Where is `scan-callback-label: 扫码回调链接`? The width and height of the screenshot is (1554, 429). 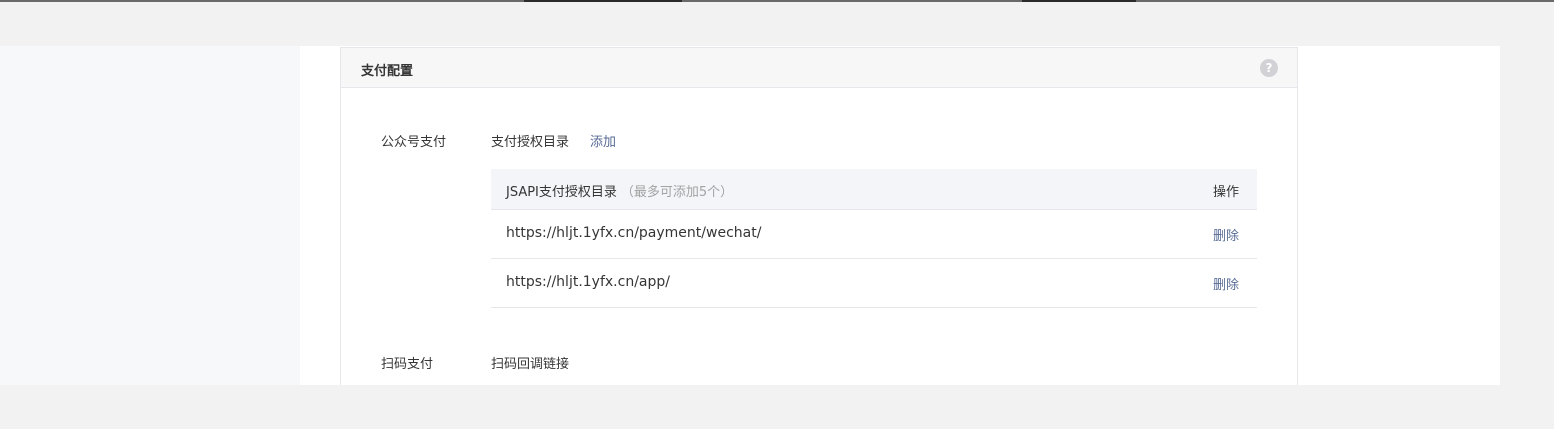
scan-callback-label: 扫码回调链接 is located at coordinates (530, 364).